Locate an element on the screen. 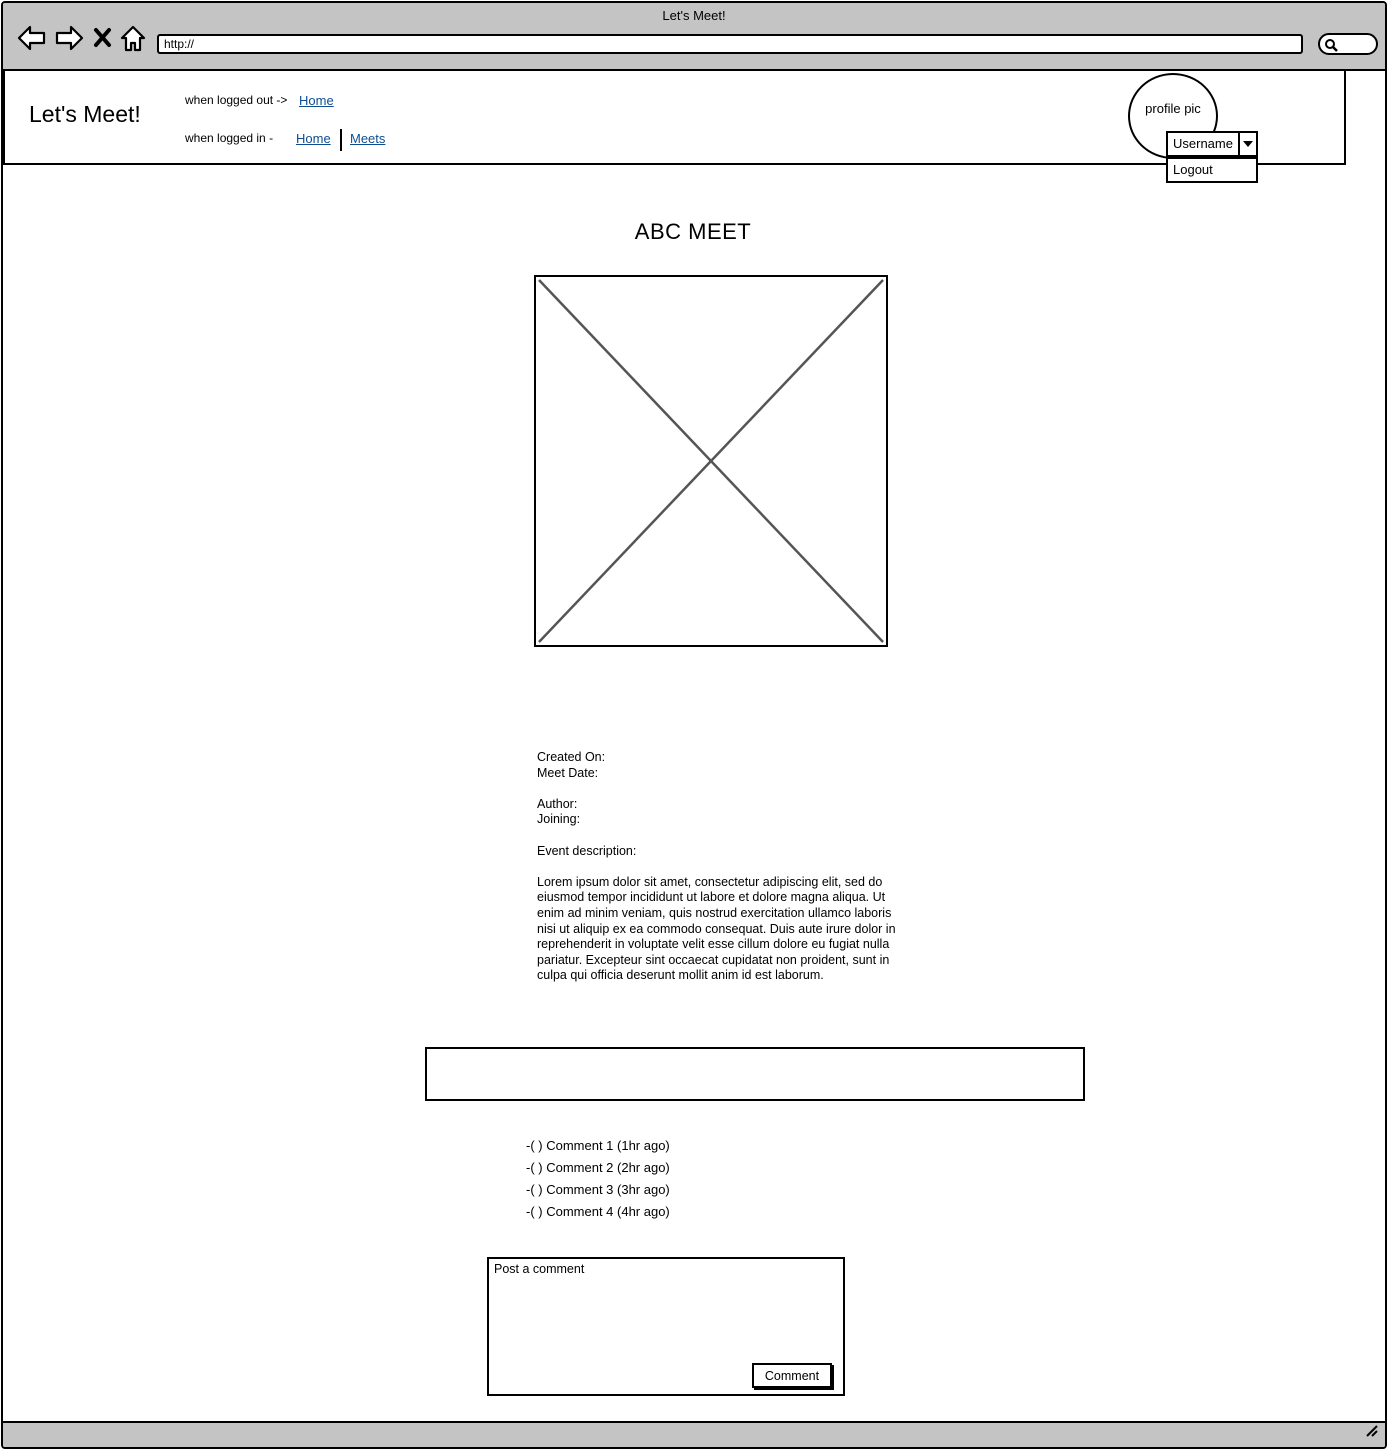  window-title: Let's Meet! is located at coordinates (694, 15).